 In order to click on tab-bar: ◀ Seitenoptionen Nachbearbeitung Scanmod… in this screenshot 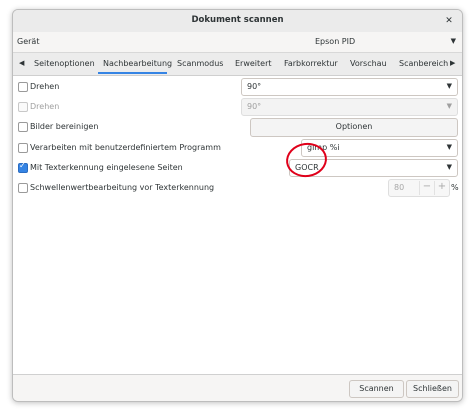, I will do `click(237, 64)`.